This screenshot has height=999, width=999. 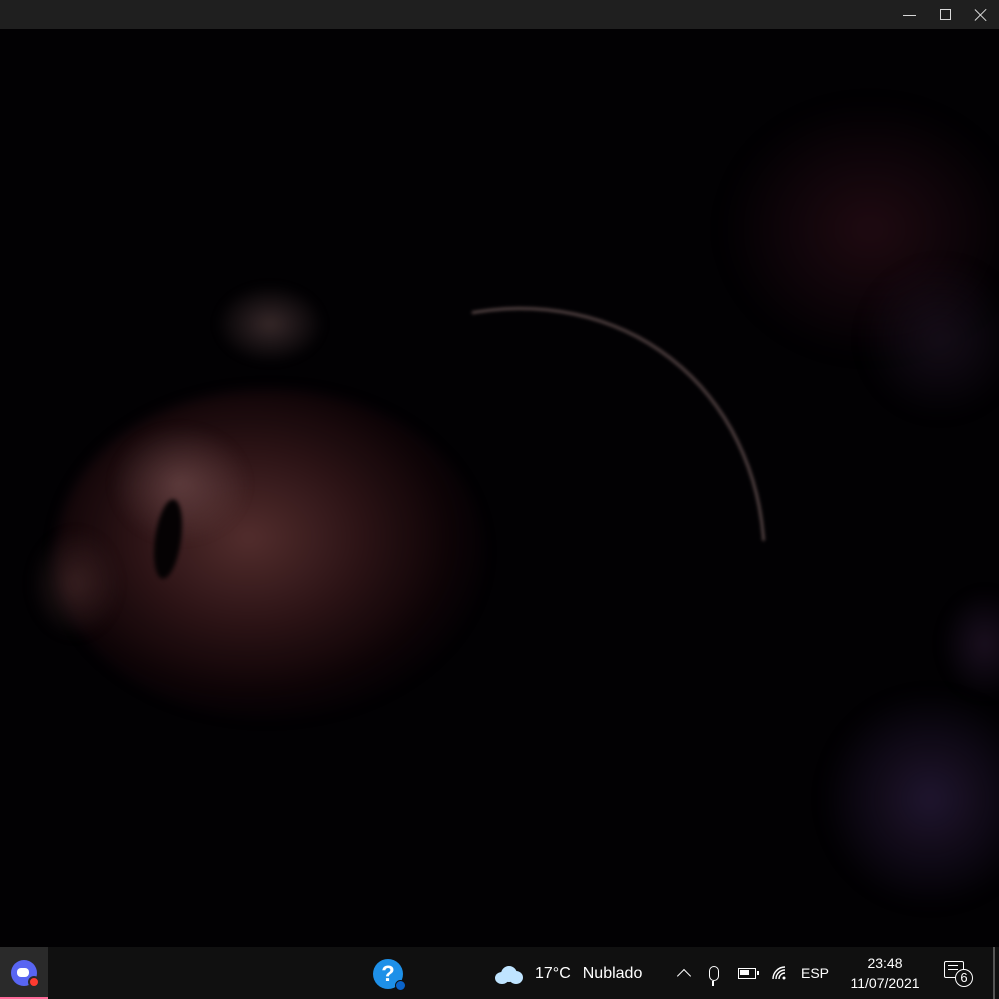 I want to click on microphone-button, so click(x=714, y=973).